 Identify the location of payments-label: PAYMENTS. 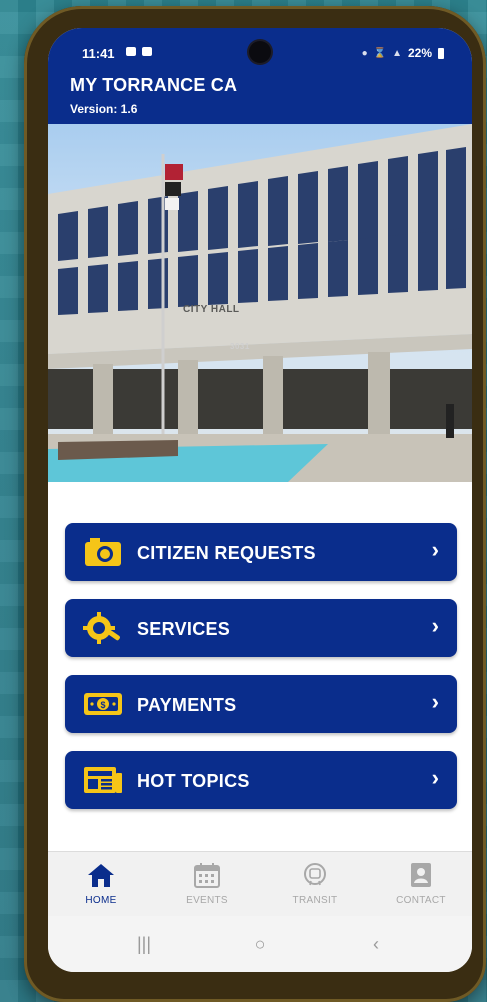
(187, 705).